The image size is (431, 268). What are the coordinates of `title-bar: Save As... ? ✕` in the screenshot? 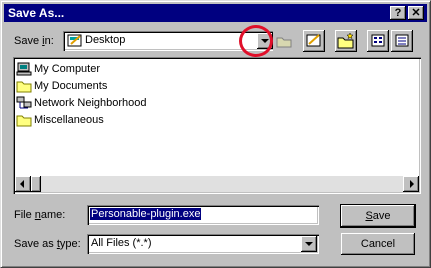 It's located at (215, 13).